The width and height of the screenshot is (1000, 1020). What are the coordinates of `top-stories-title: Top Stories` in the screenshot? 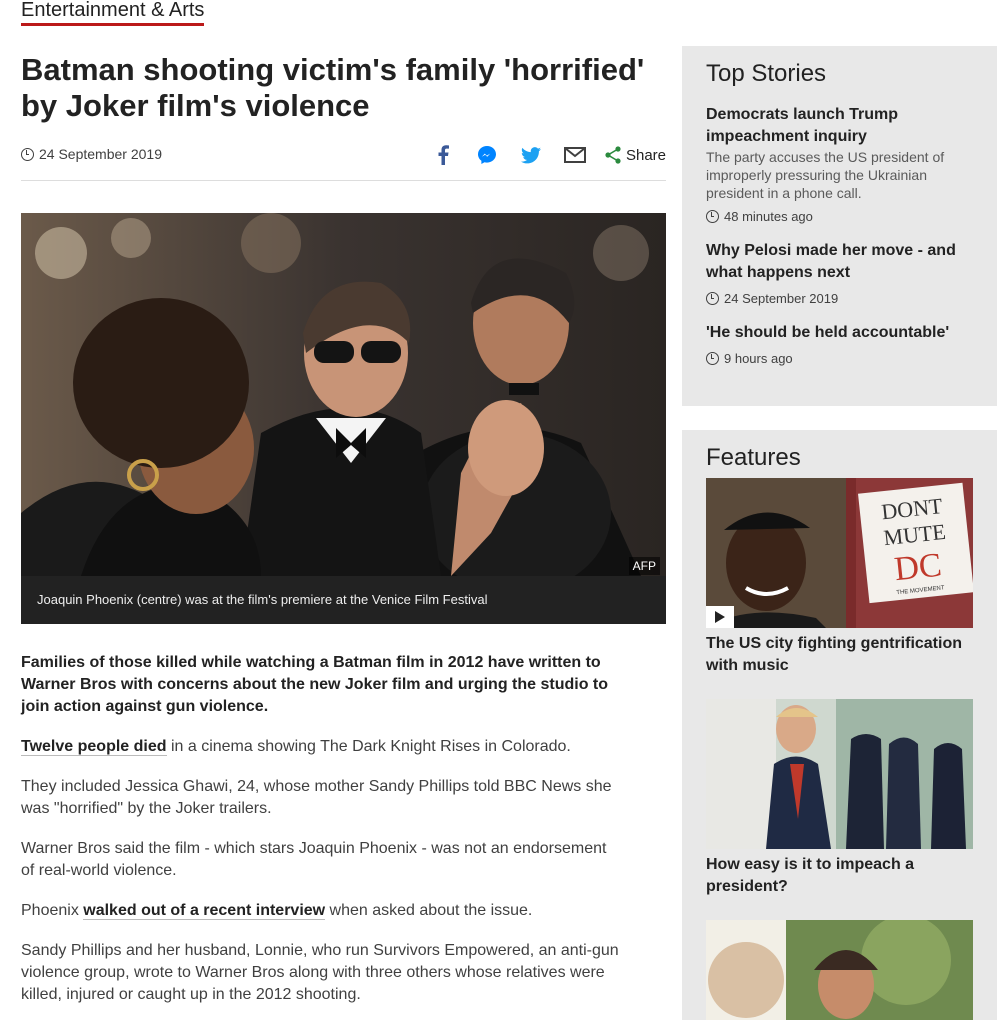 It's located at (766, 73).